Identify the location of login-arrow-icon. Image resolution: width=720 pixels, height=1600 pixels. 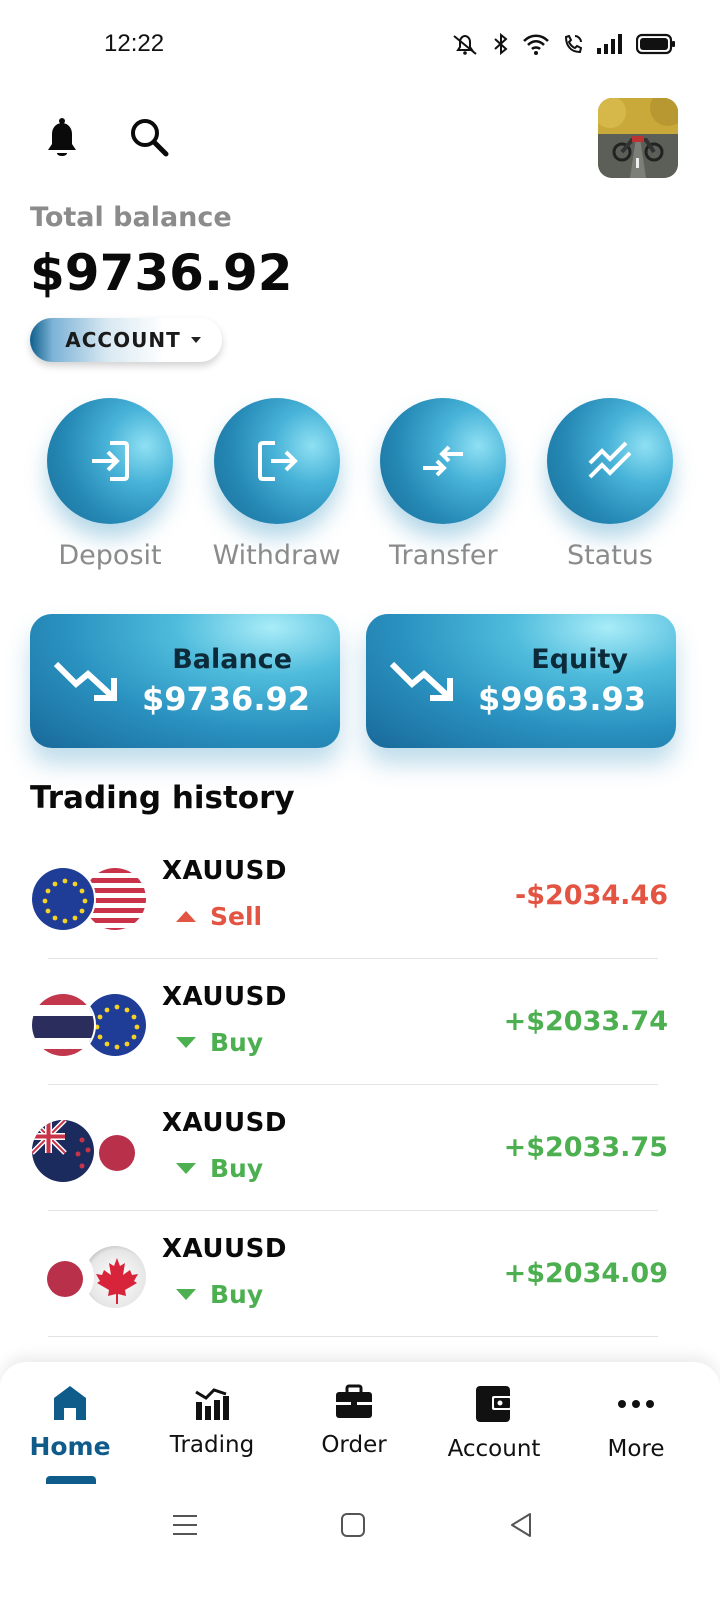
(110, 461).